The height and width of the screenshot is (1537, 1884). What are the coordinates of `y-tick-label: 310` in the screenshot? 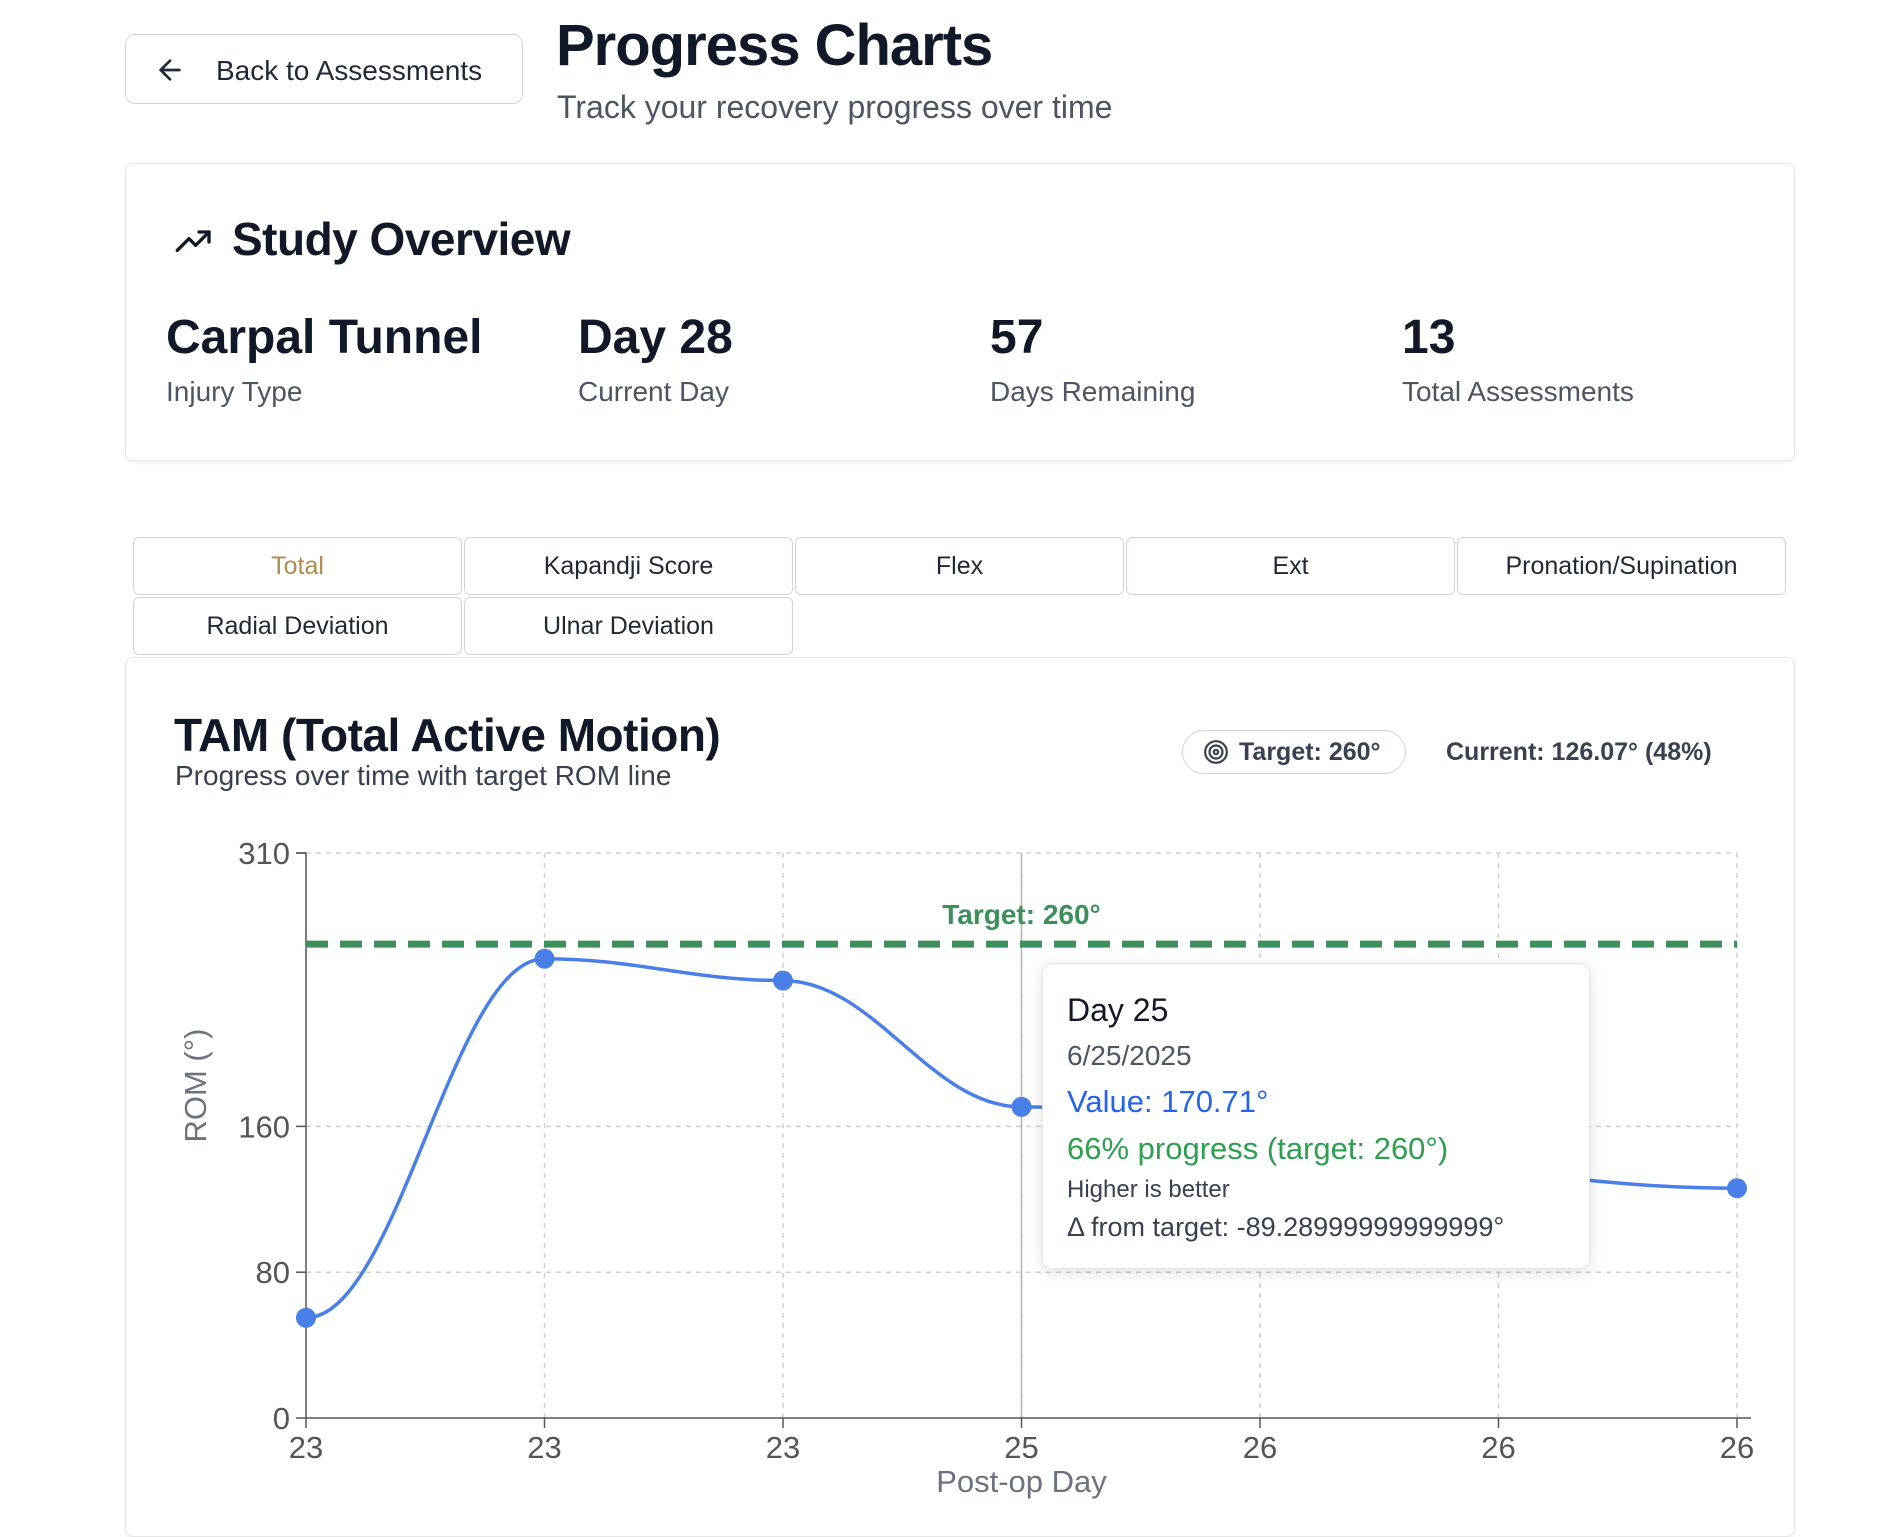 It's located at (264, 853).